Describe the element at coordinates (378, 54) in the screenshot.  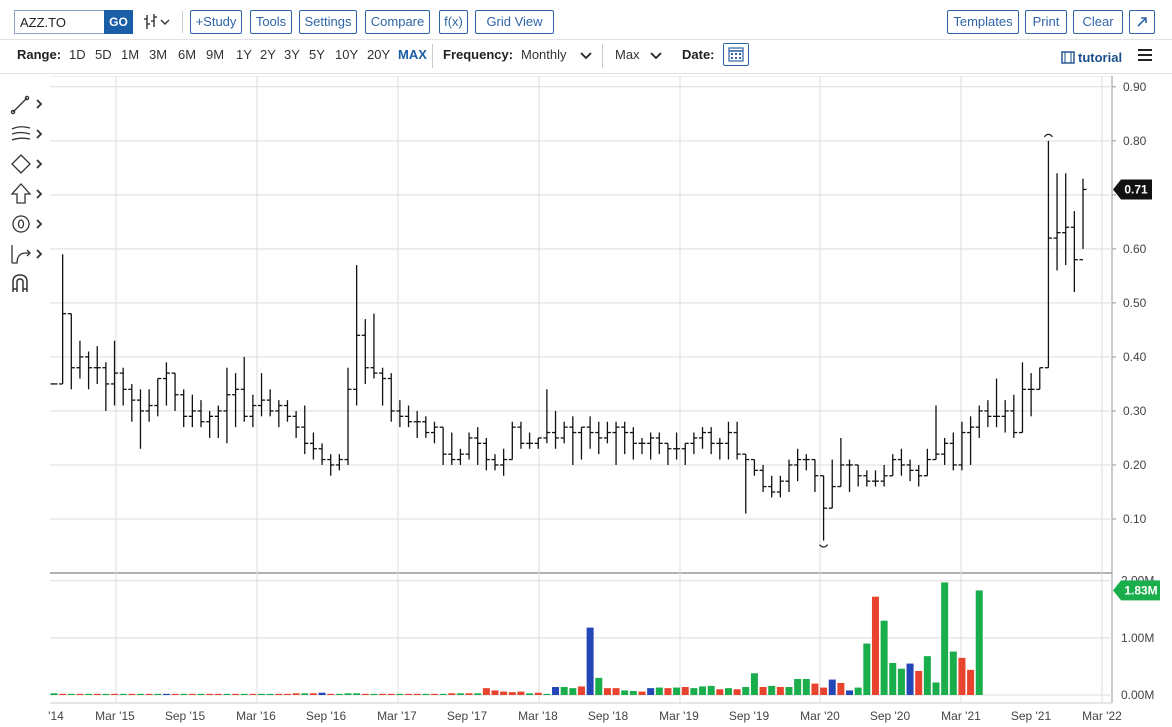
I see `range-option-20y: 20Y` at that location.